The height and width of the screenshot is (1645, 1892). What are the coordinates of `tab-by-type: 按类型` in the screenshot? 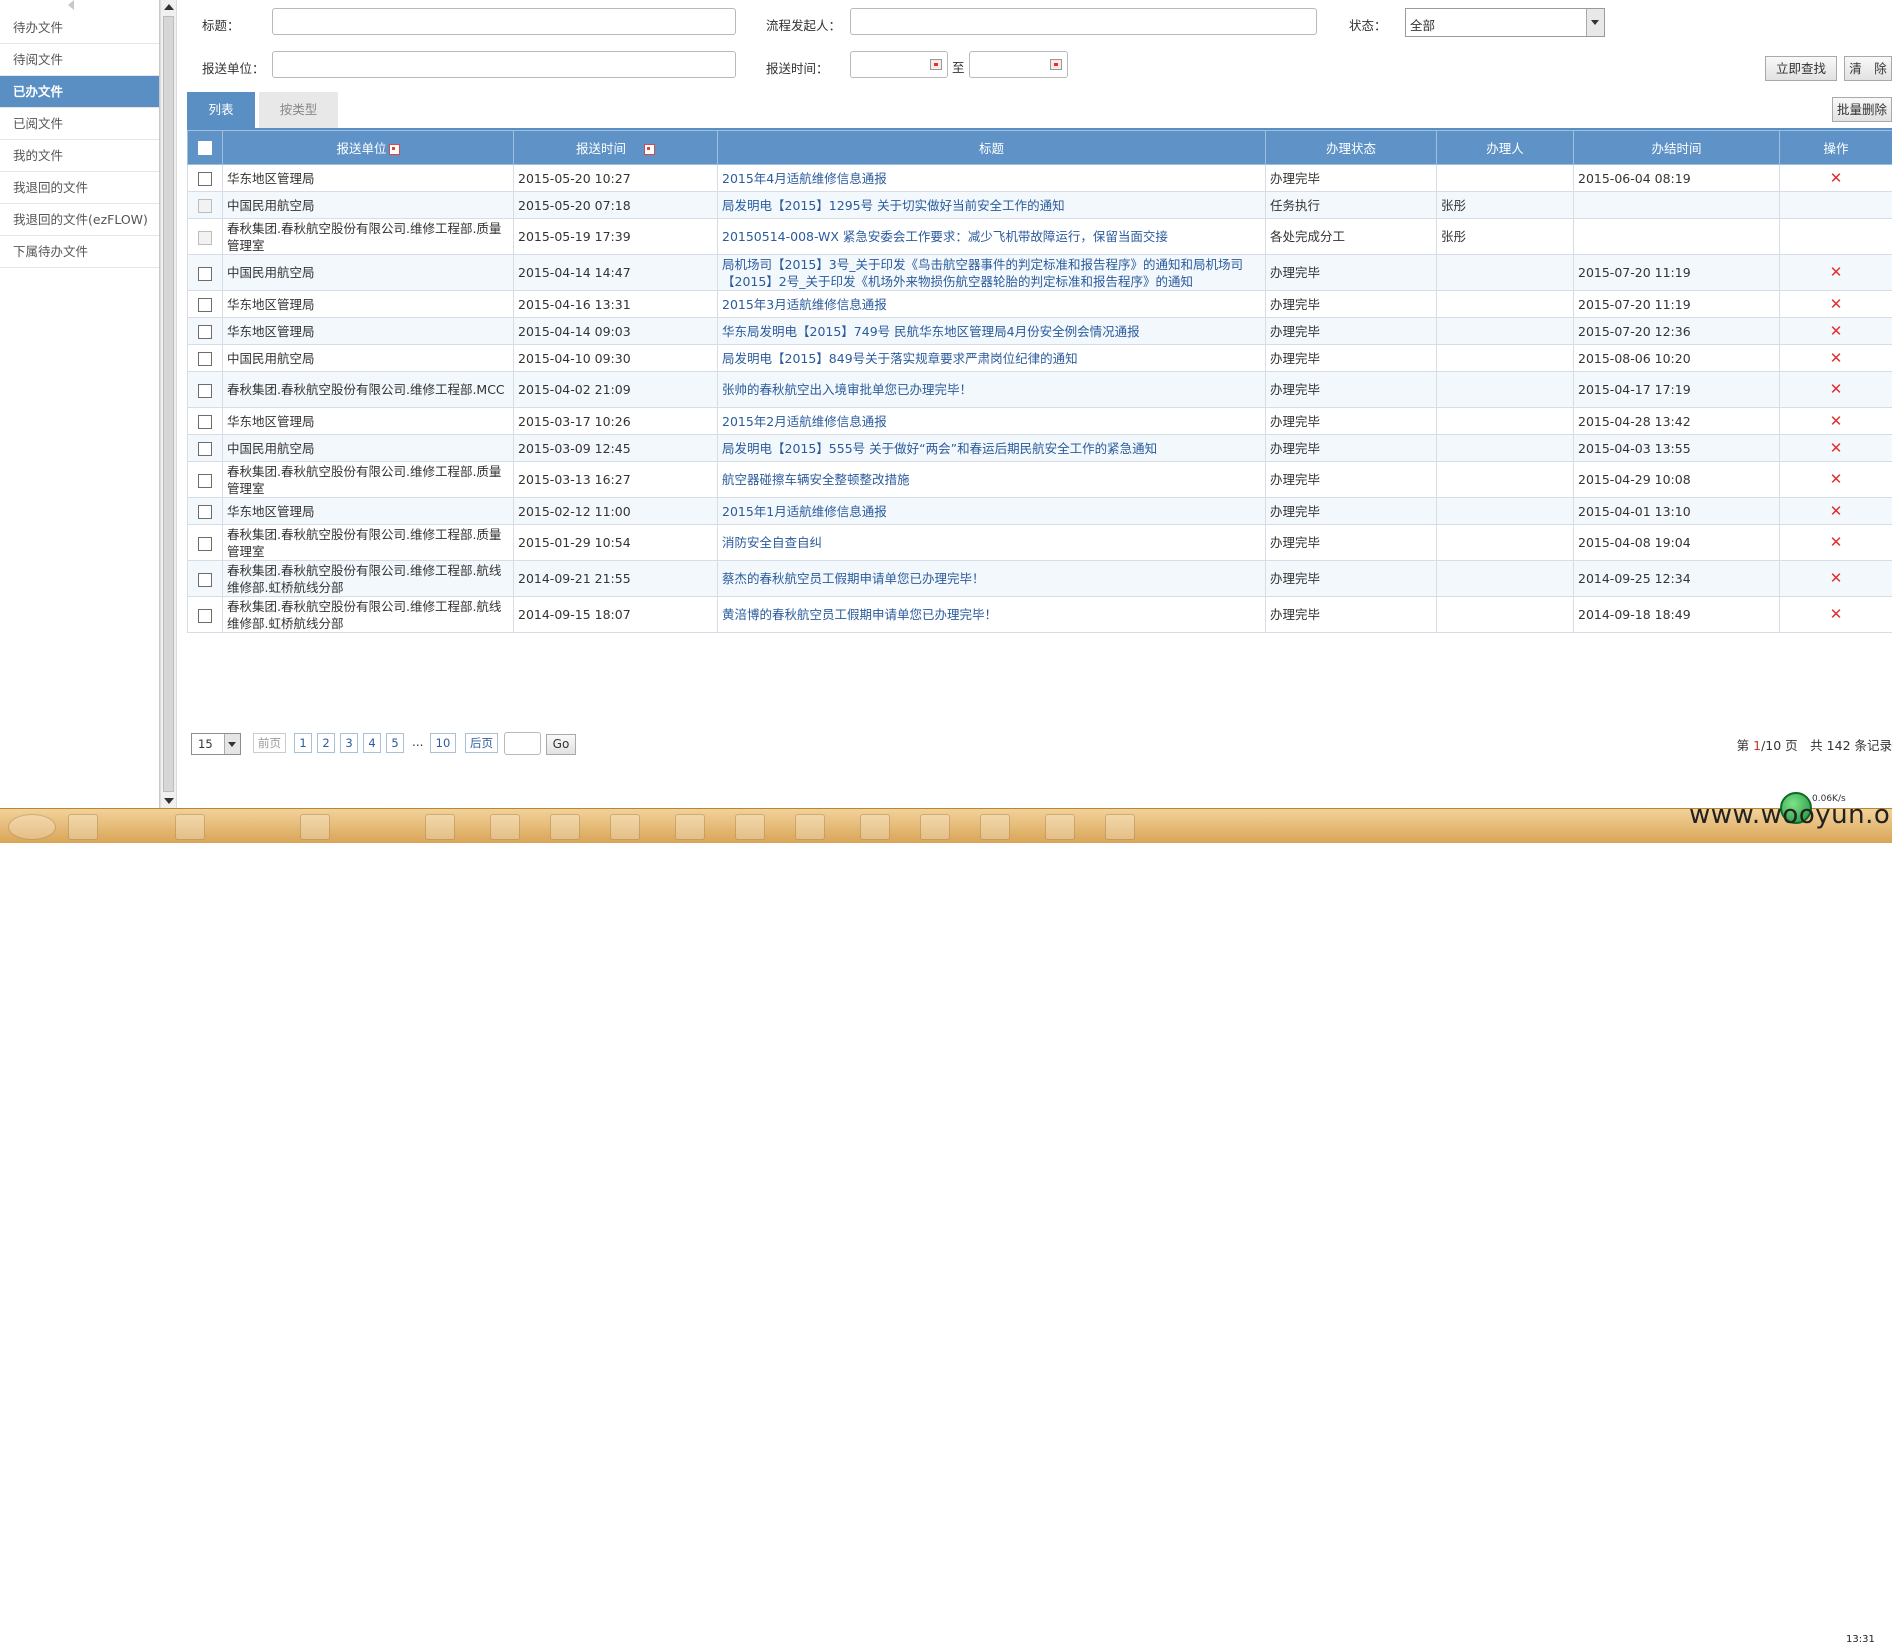 It's located at (298, 110).